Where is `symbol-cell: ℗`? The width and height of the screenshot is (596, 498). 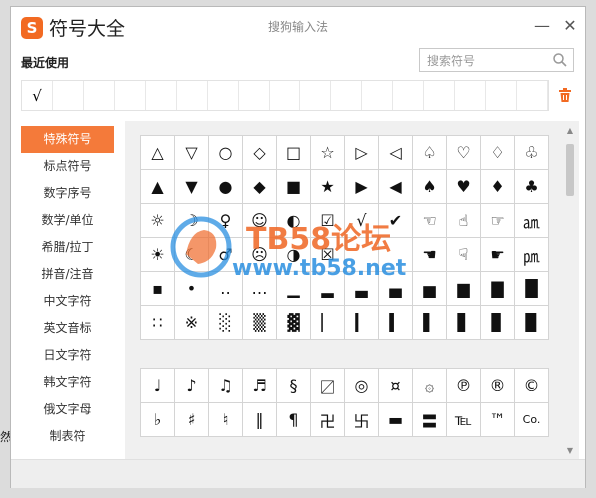 symbol-cell: ℗ is located at coordinates (464, 386).